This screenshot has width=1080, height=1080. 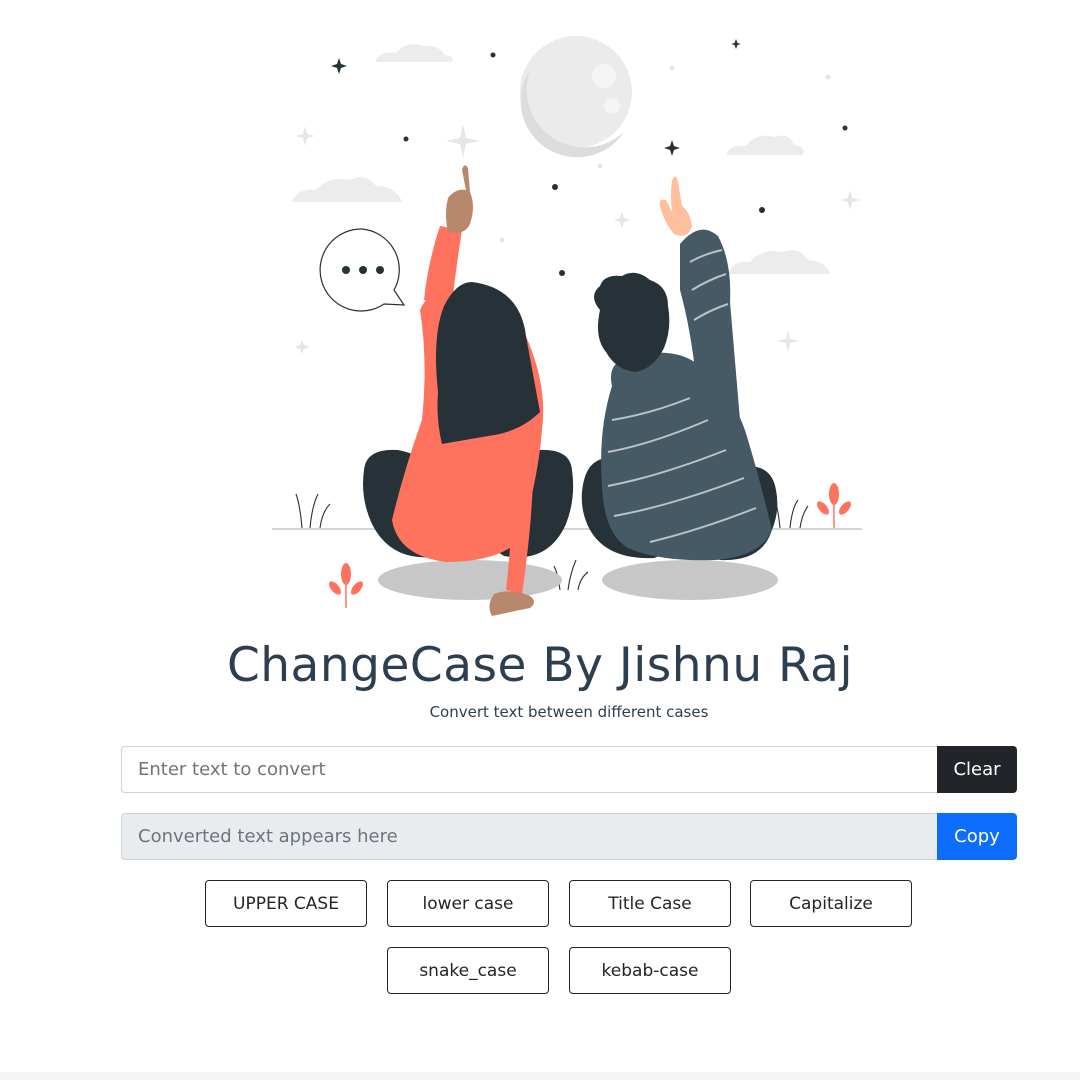 I want to click on kebab-case-button: kebab-case, so click(x=650, y=970).